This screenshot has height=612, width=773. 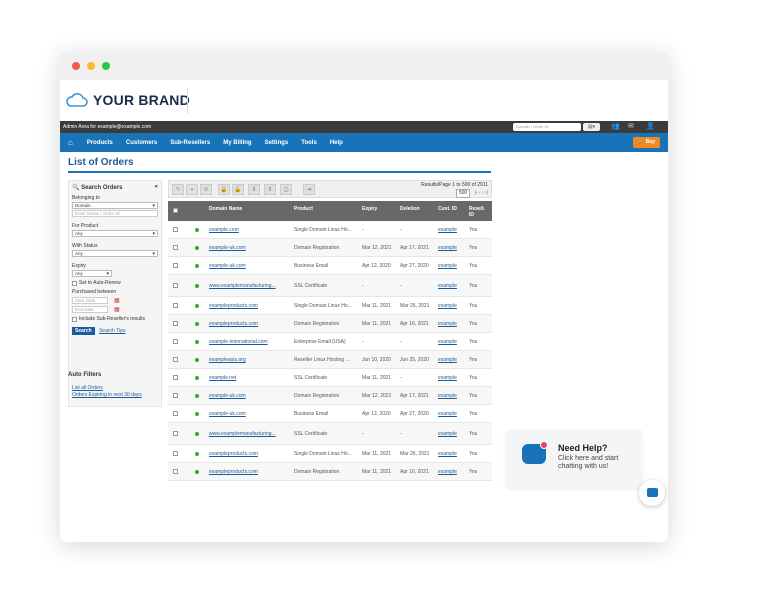 What do you see at coordinates (249, 209) in the screenshot?
I see `header-domain: Domain Name` at bounding box center [249, 209].